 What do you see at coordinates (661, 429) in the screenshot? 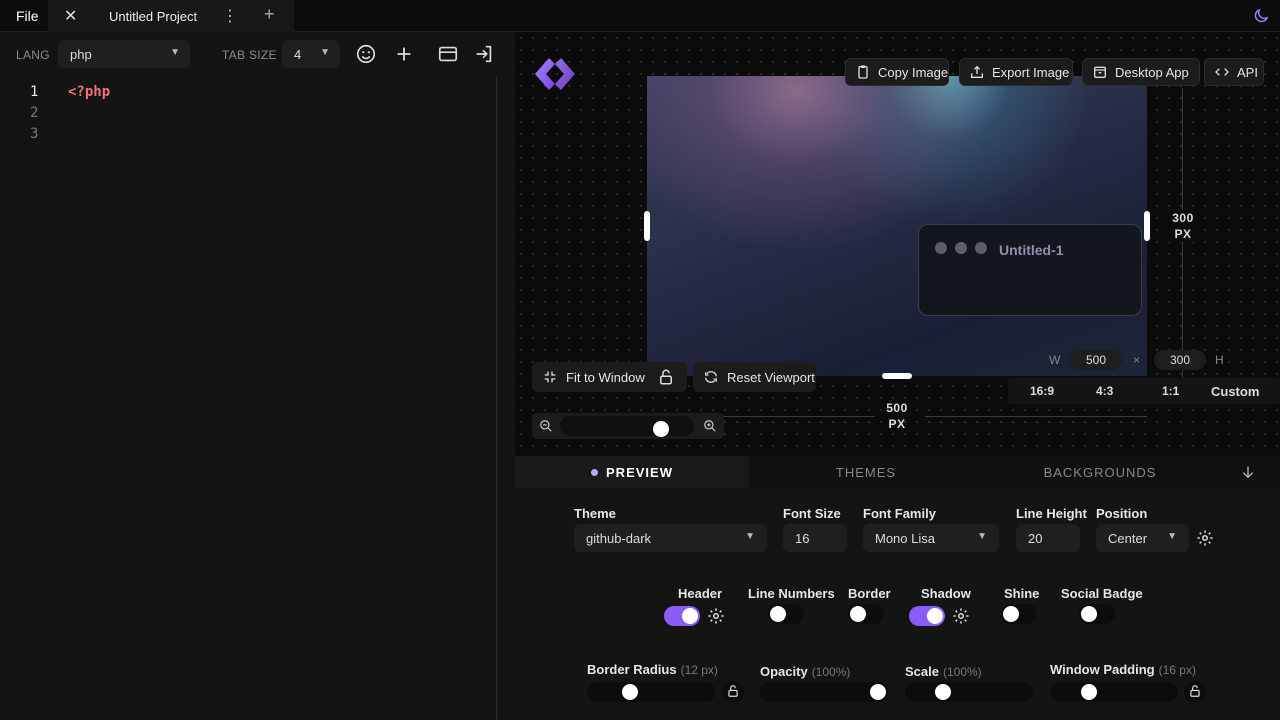
I see `zoom-slider-knob` at bounding box center [661, 429].